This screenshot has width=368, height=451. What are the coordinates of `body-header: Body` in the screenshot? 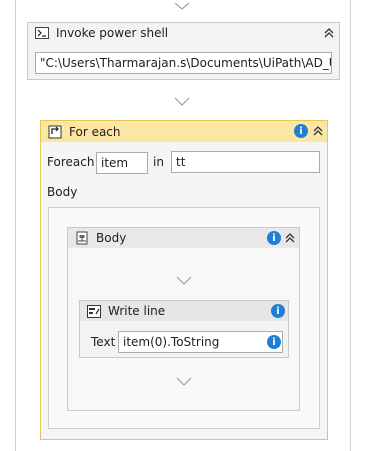 It's located at (183, 238).